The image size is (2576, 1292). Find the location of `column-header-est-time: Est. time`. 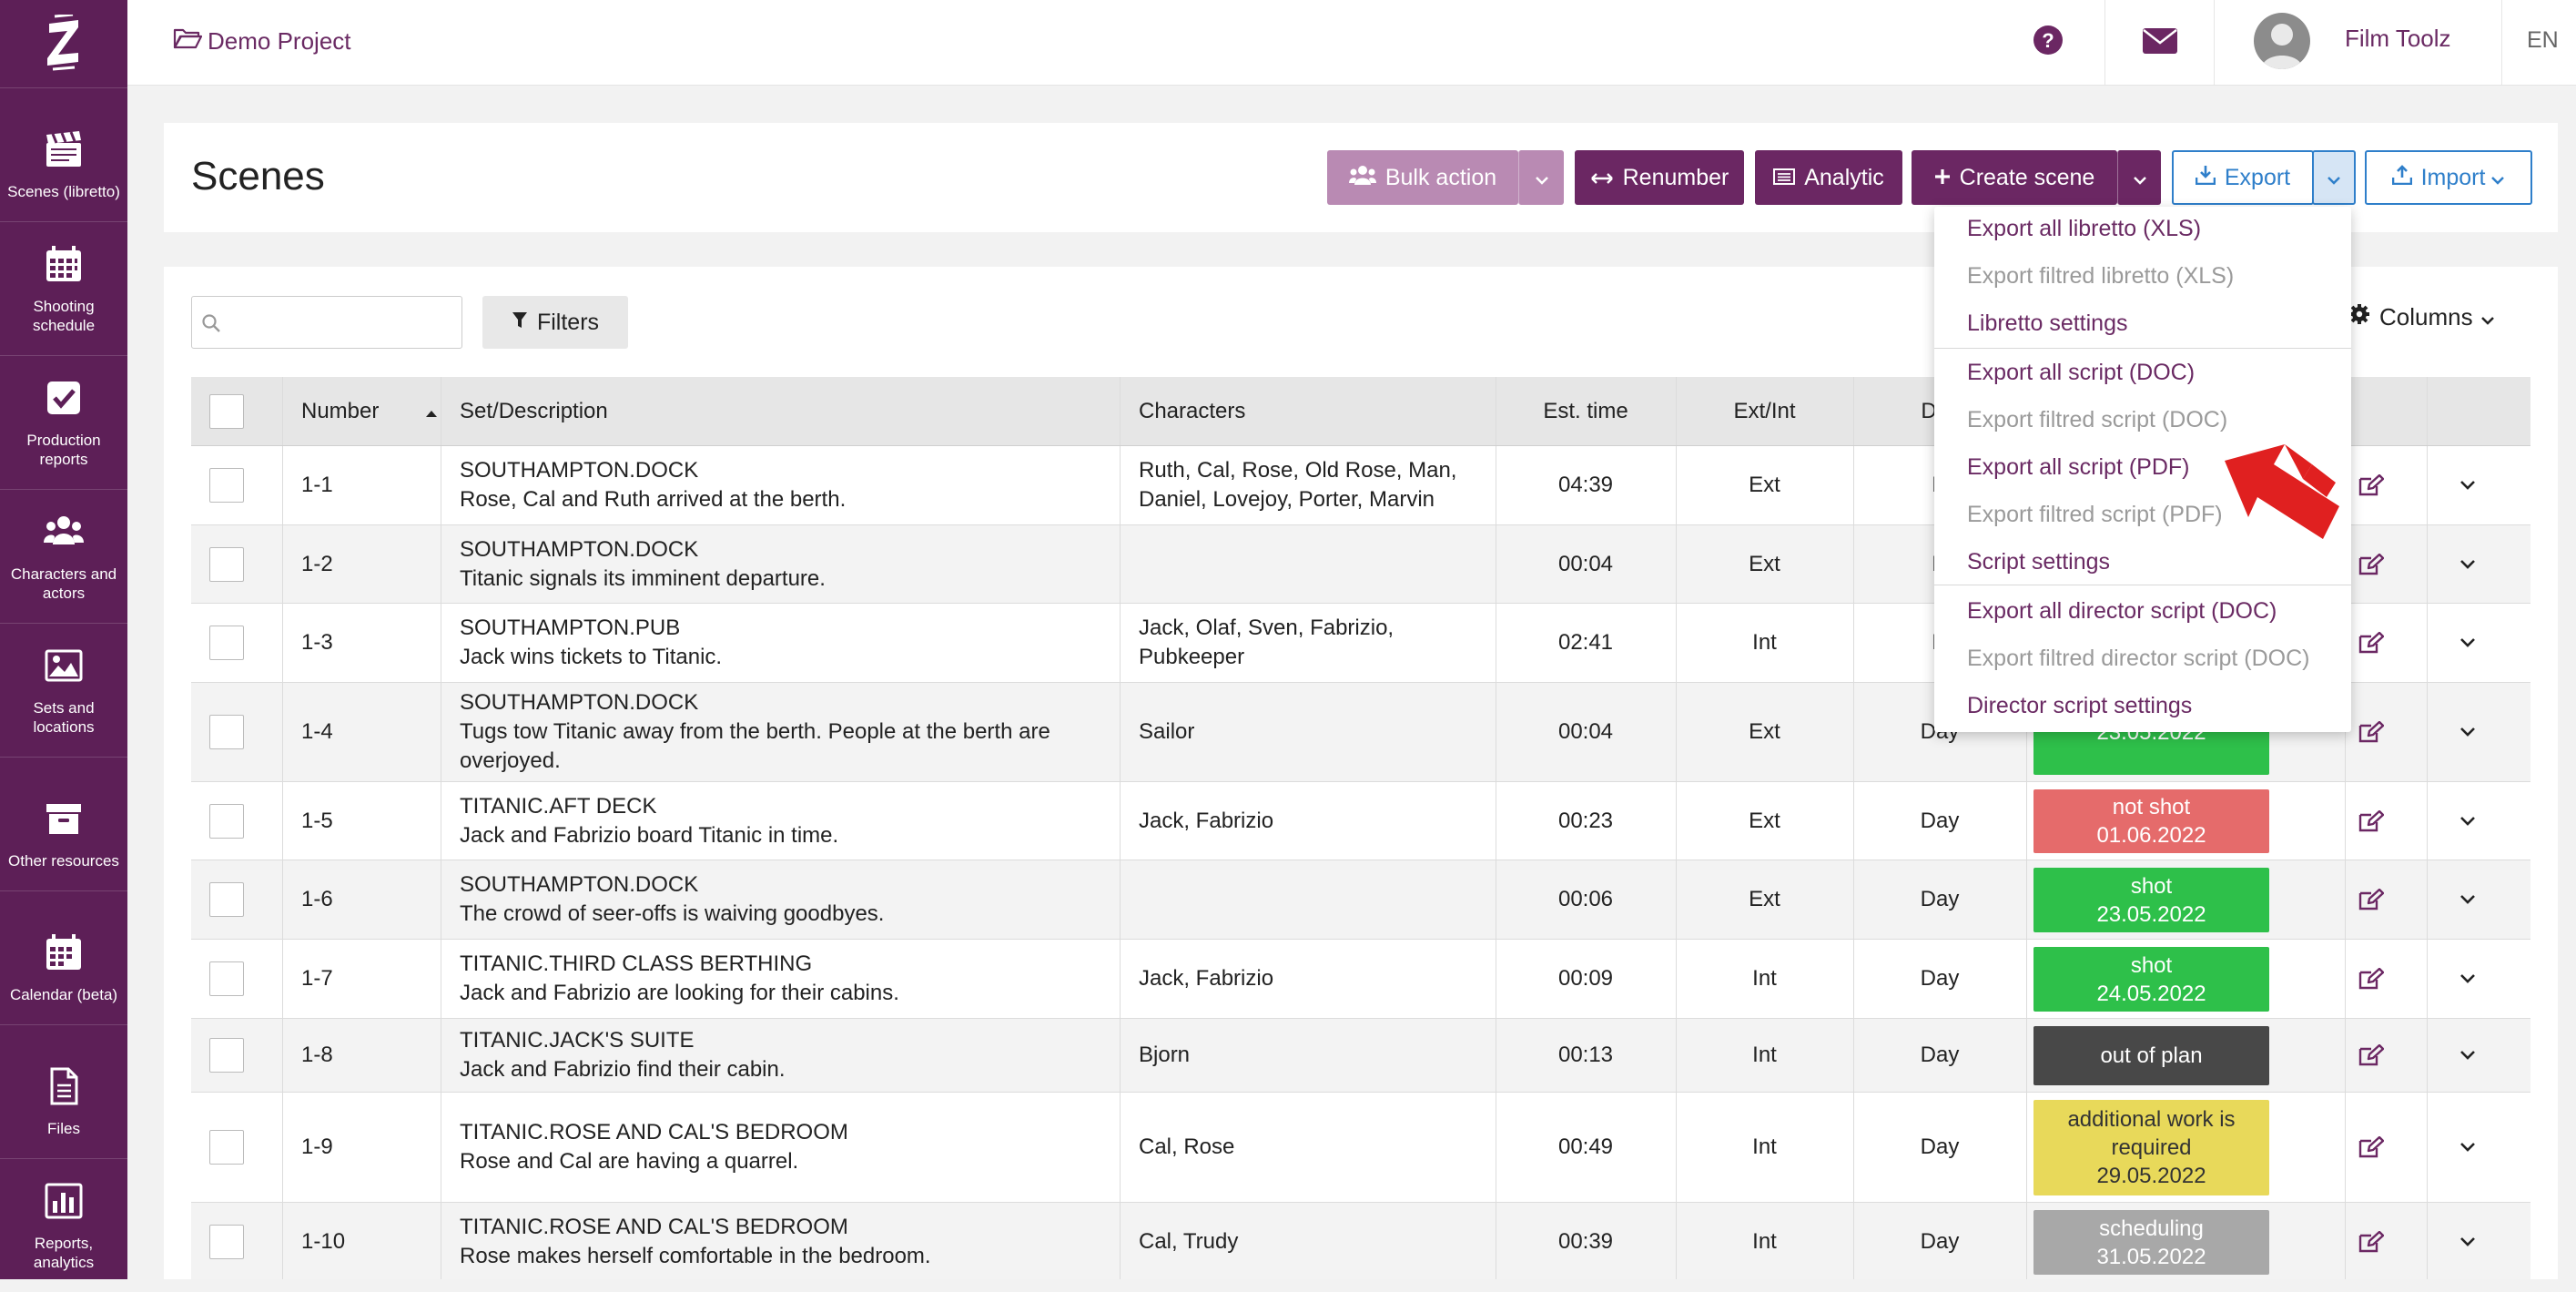

column-header-est-time: Est. time is located at coordinates (1586, 411).